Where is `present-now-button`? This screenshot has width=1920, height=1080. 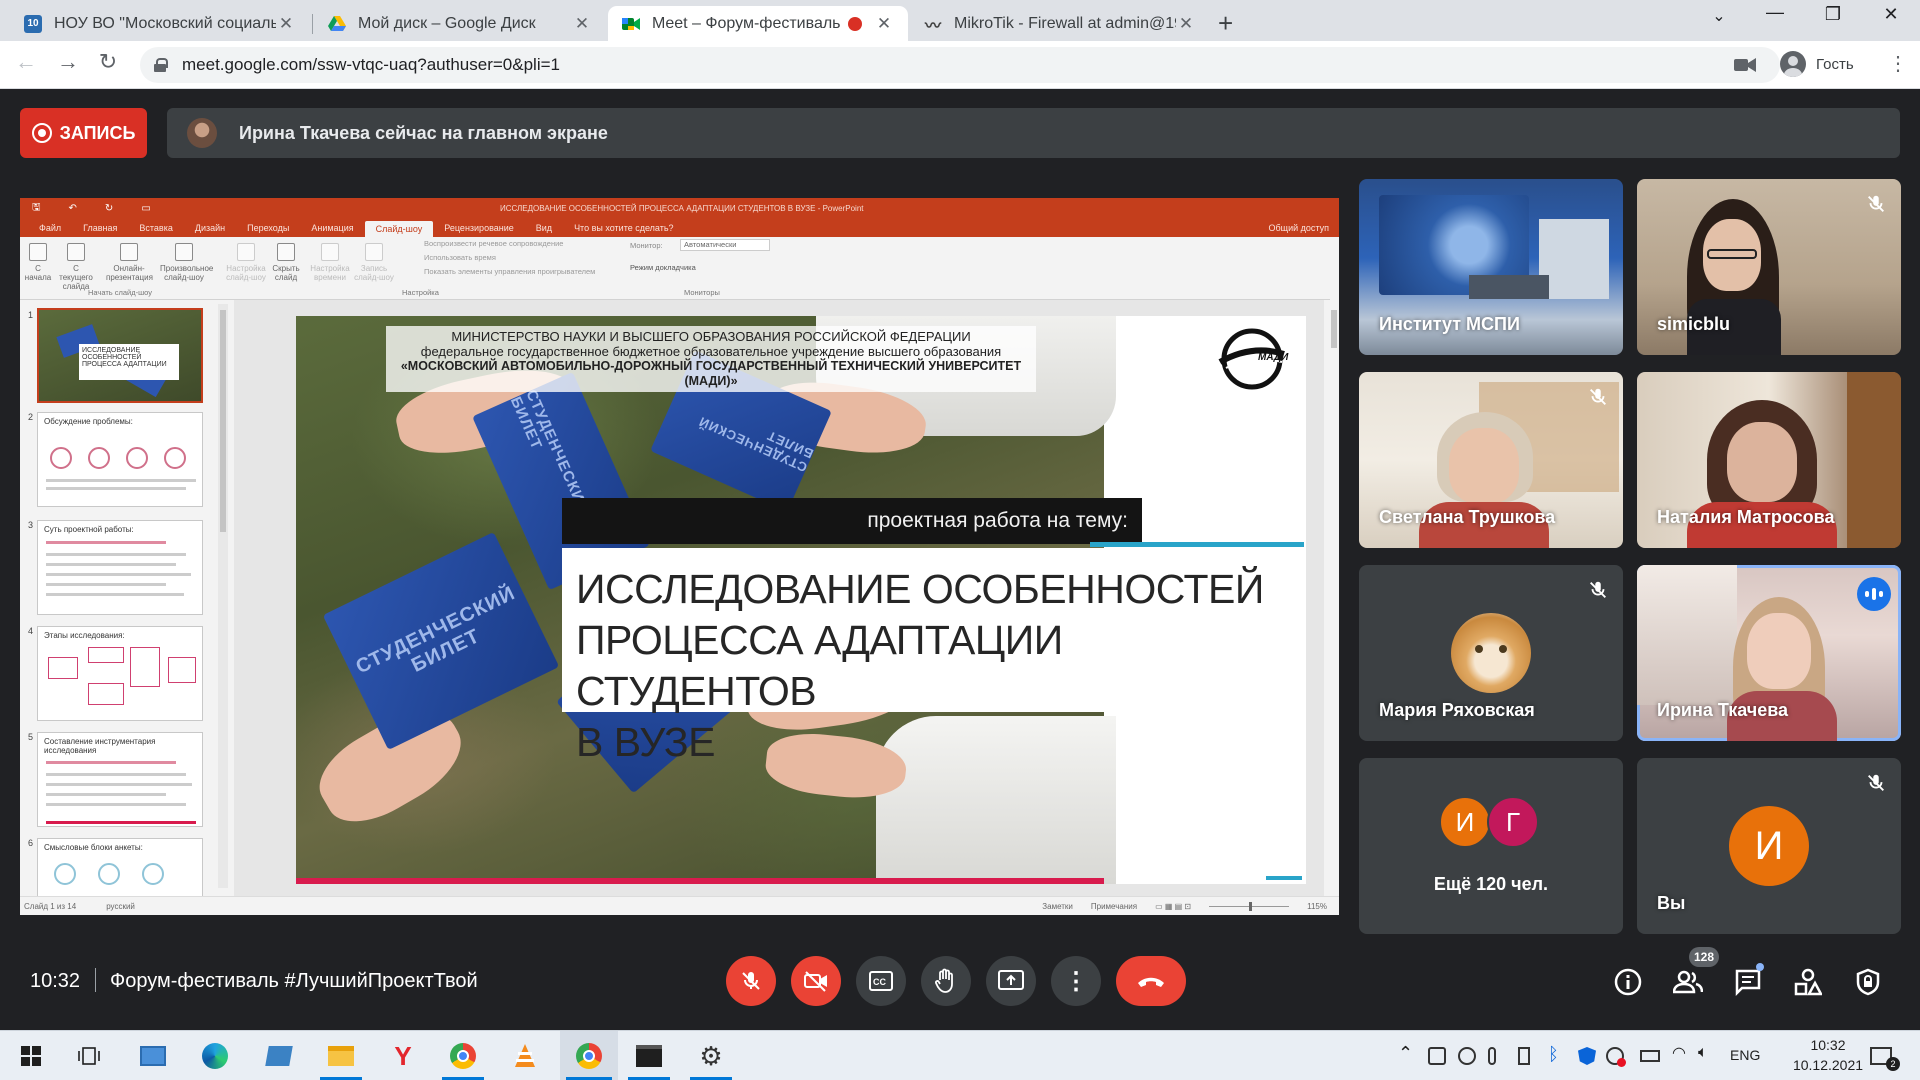
present-now-button is located at coordinates (1011, 981).